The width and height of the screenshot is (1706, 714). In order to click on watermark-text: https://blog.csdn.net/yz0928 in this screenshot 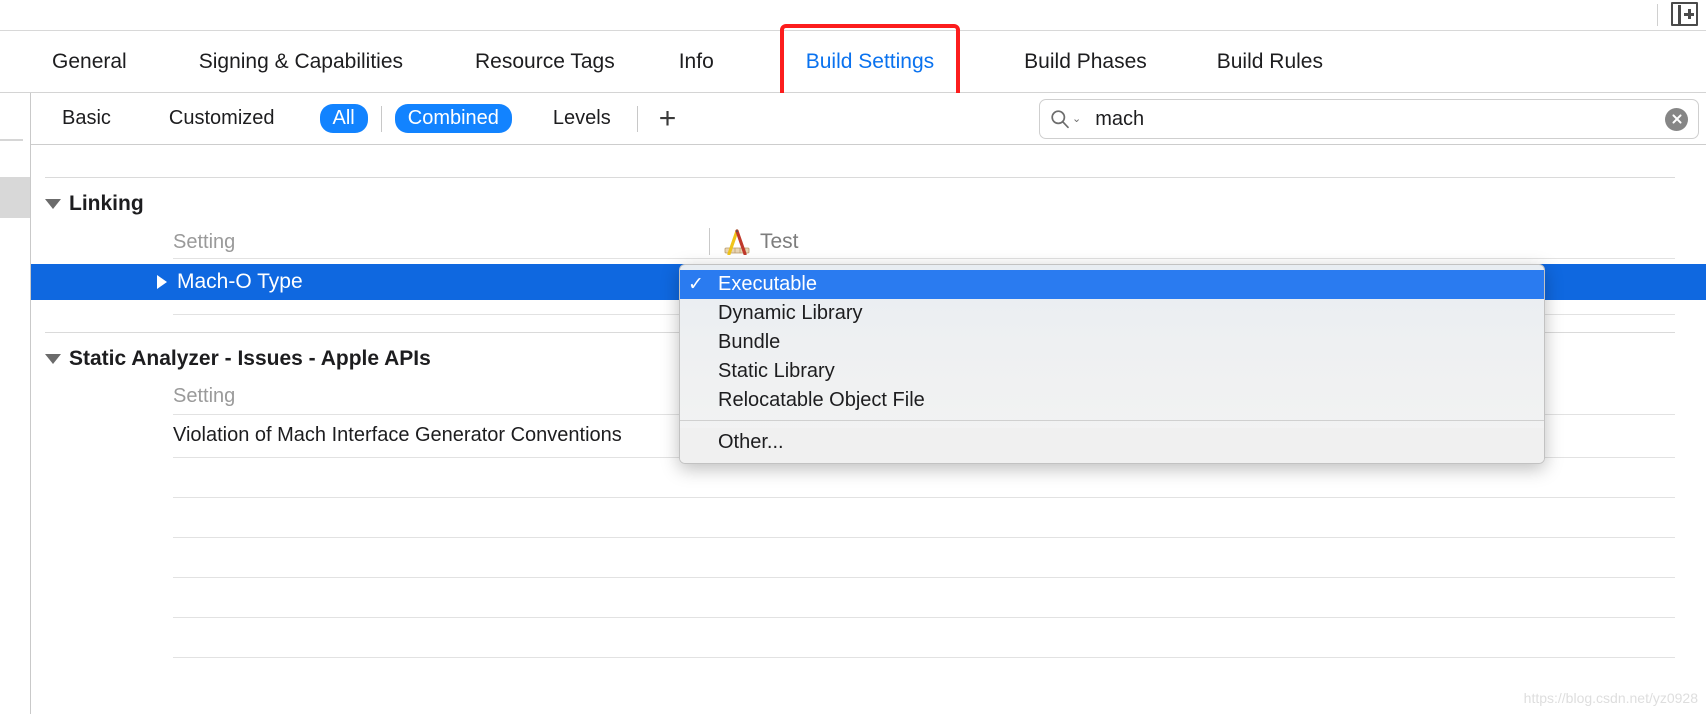, I will do `click(1610, 698)`.